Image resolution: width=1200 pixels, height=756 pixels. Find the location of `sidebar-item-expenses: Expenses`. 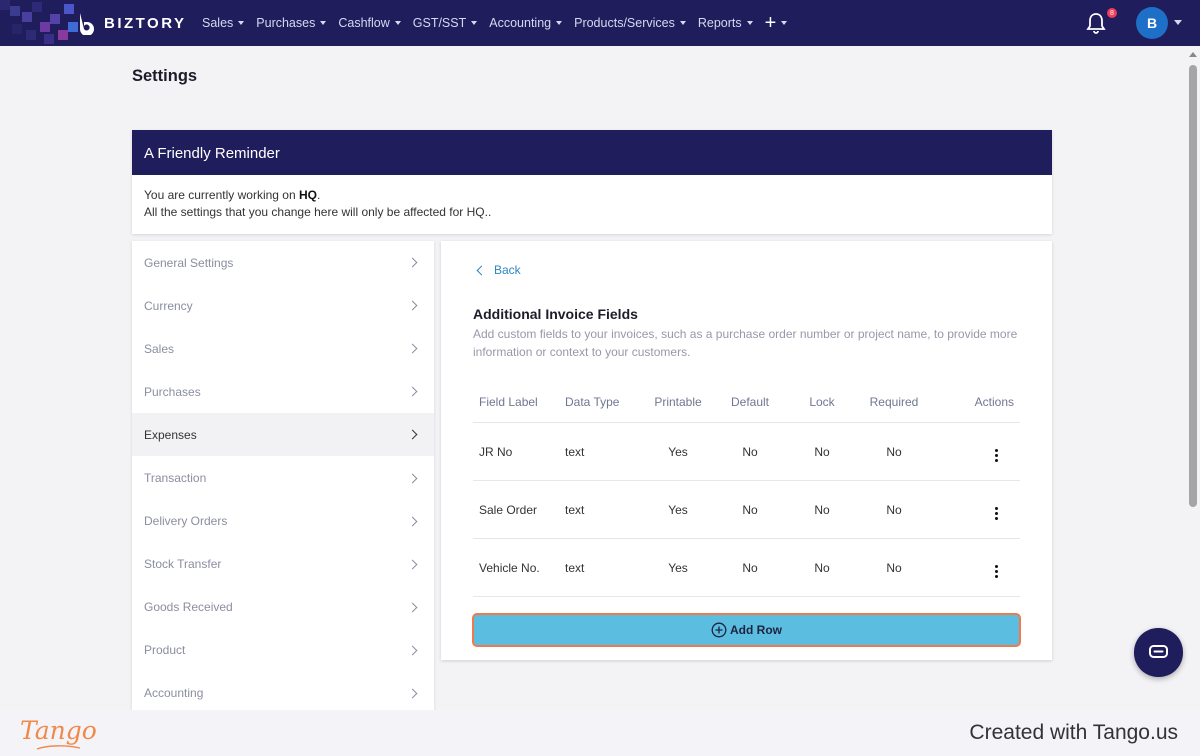

sidebar-item-expenses: Expenses is located at coordinates (283, 435).